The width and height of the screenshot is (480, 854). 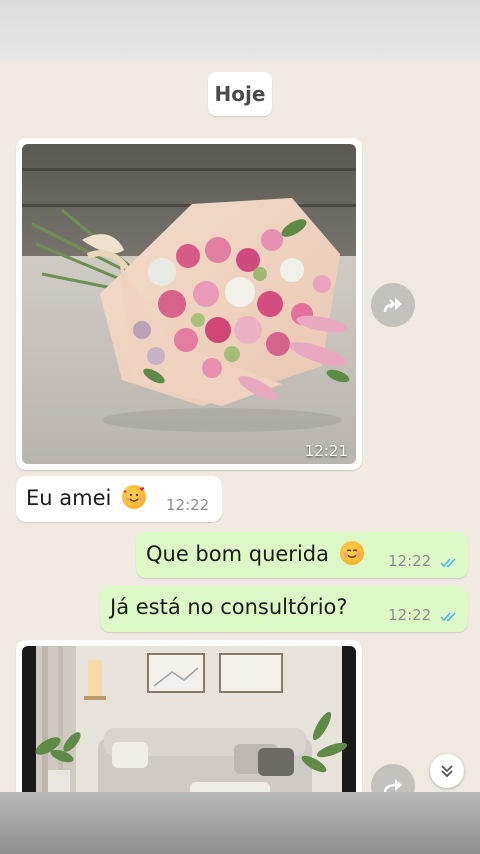 I want to click on message-text: Que bom querida, so click(x=237, y=554).